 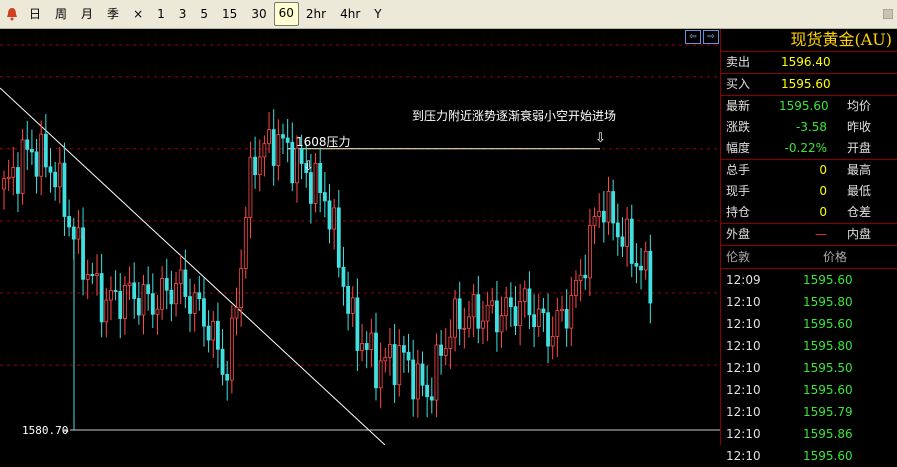 I want to click on tick-row: 12:10 1595.86, so click(x=809, y=434).